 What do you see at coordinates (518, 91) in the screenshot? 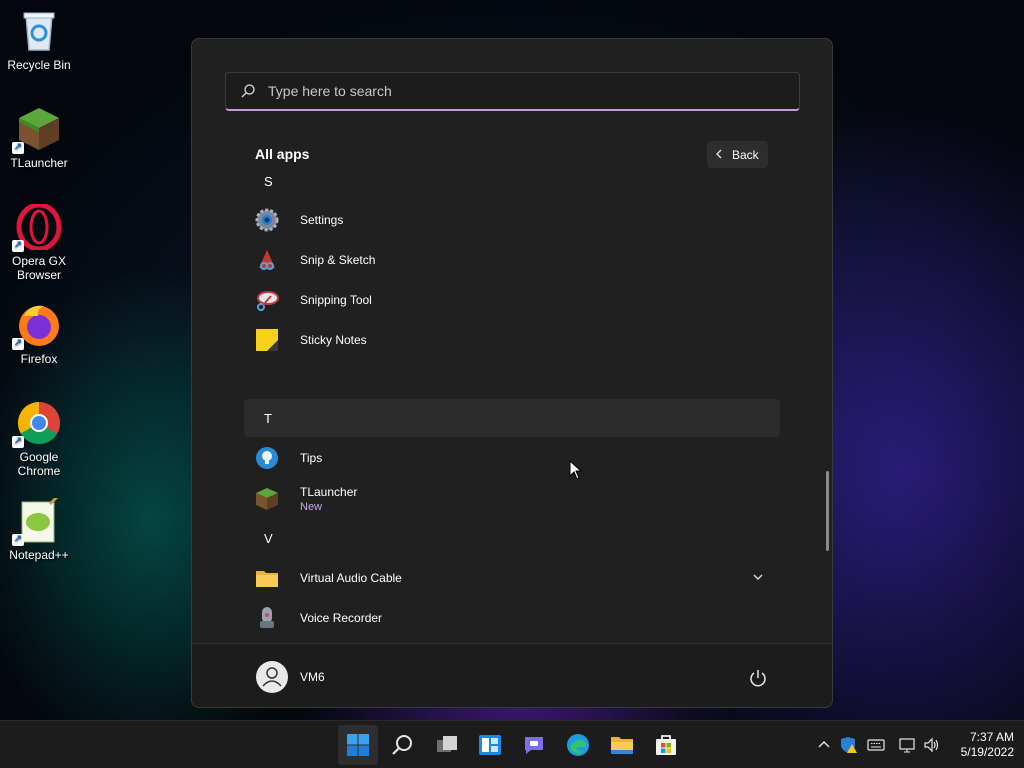
I see `search-input` at bounding box center [518, 91].